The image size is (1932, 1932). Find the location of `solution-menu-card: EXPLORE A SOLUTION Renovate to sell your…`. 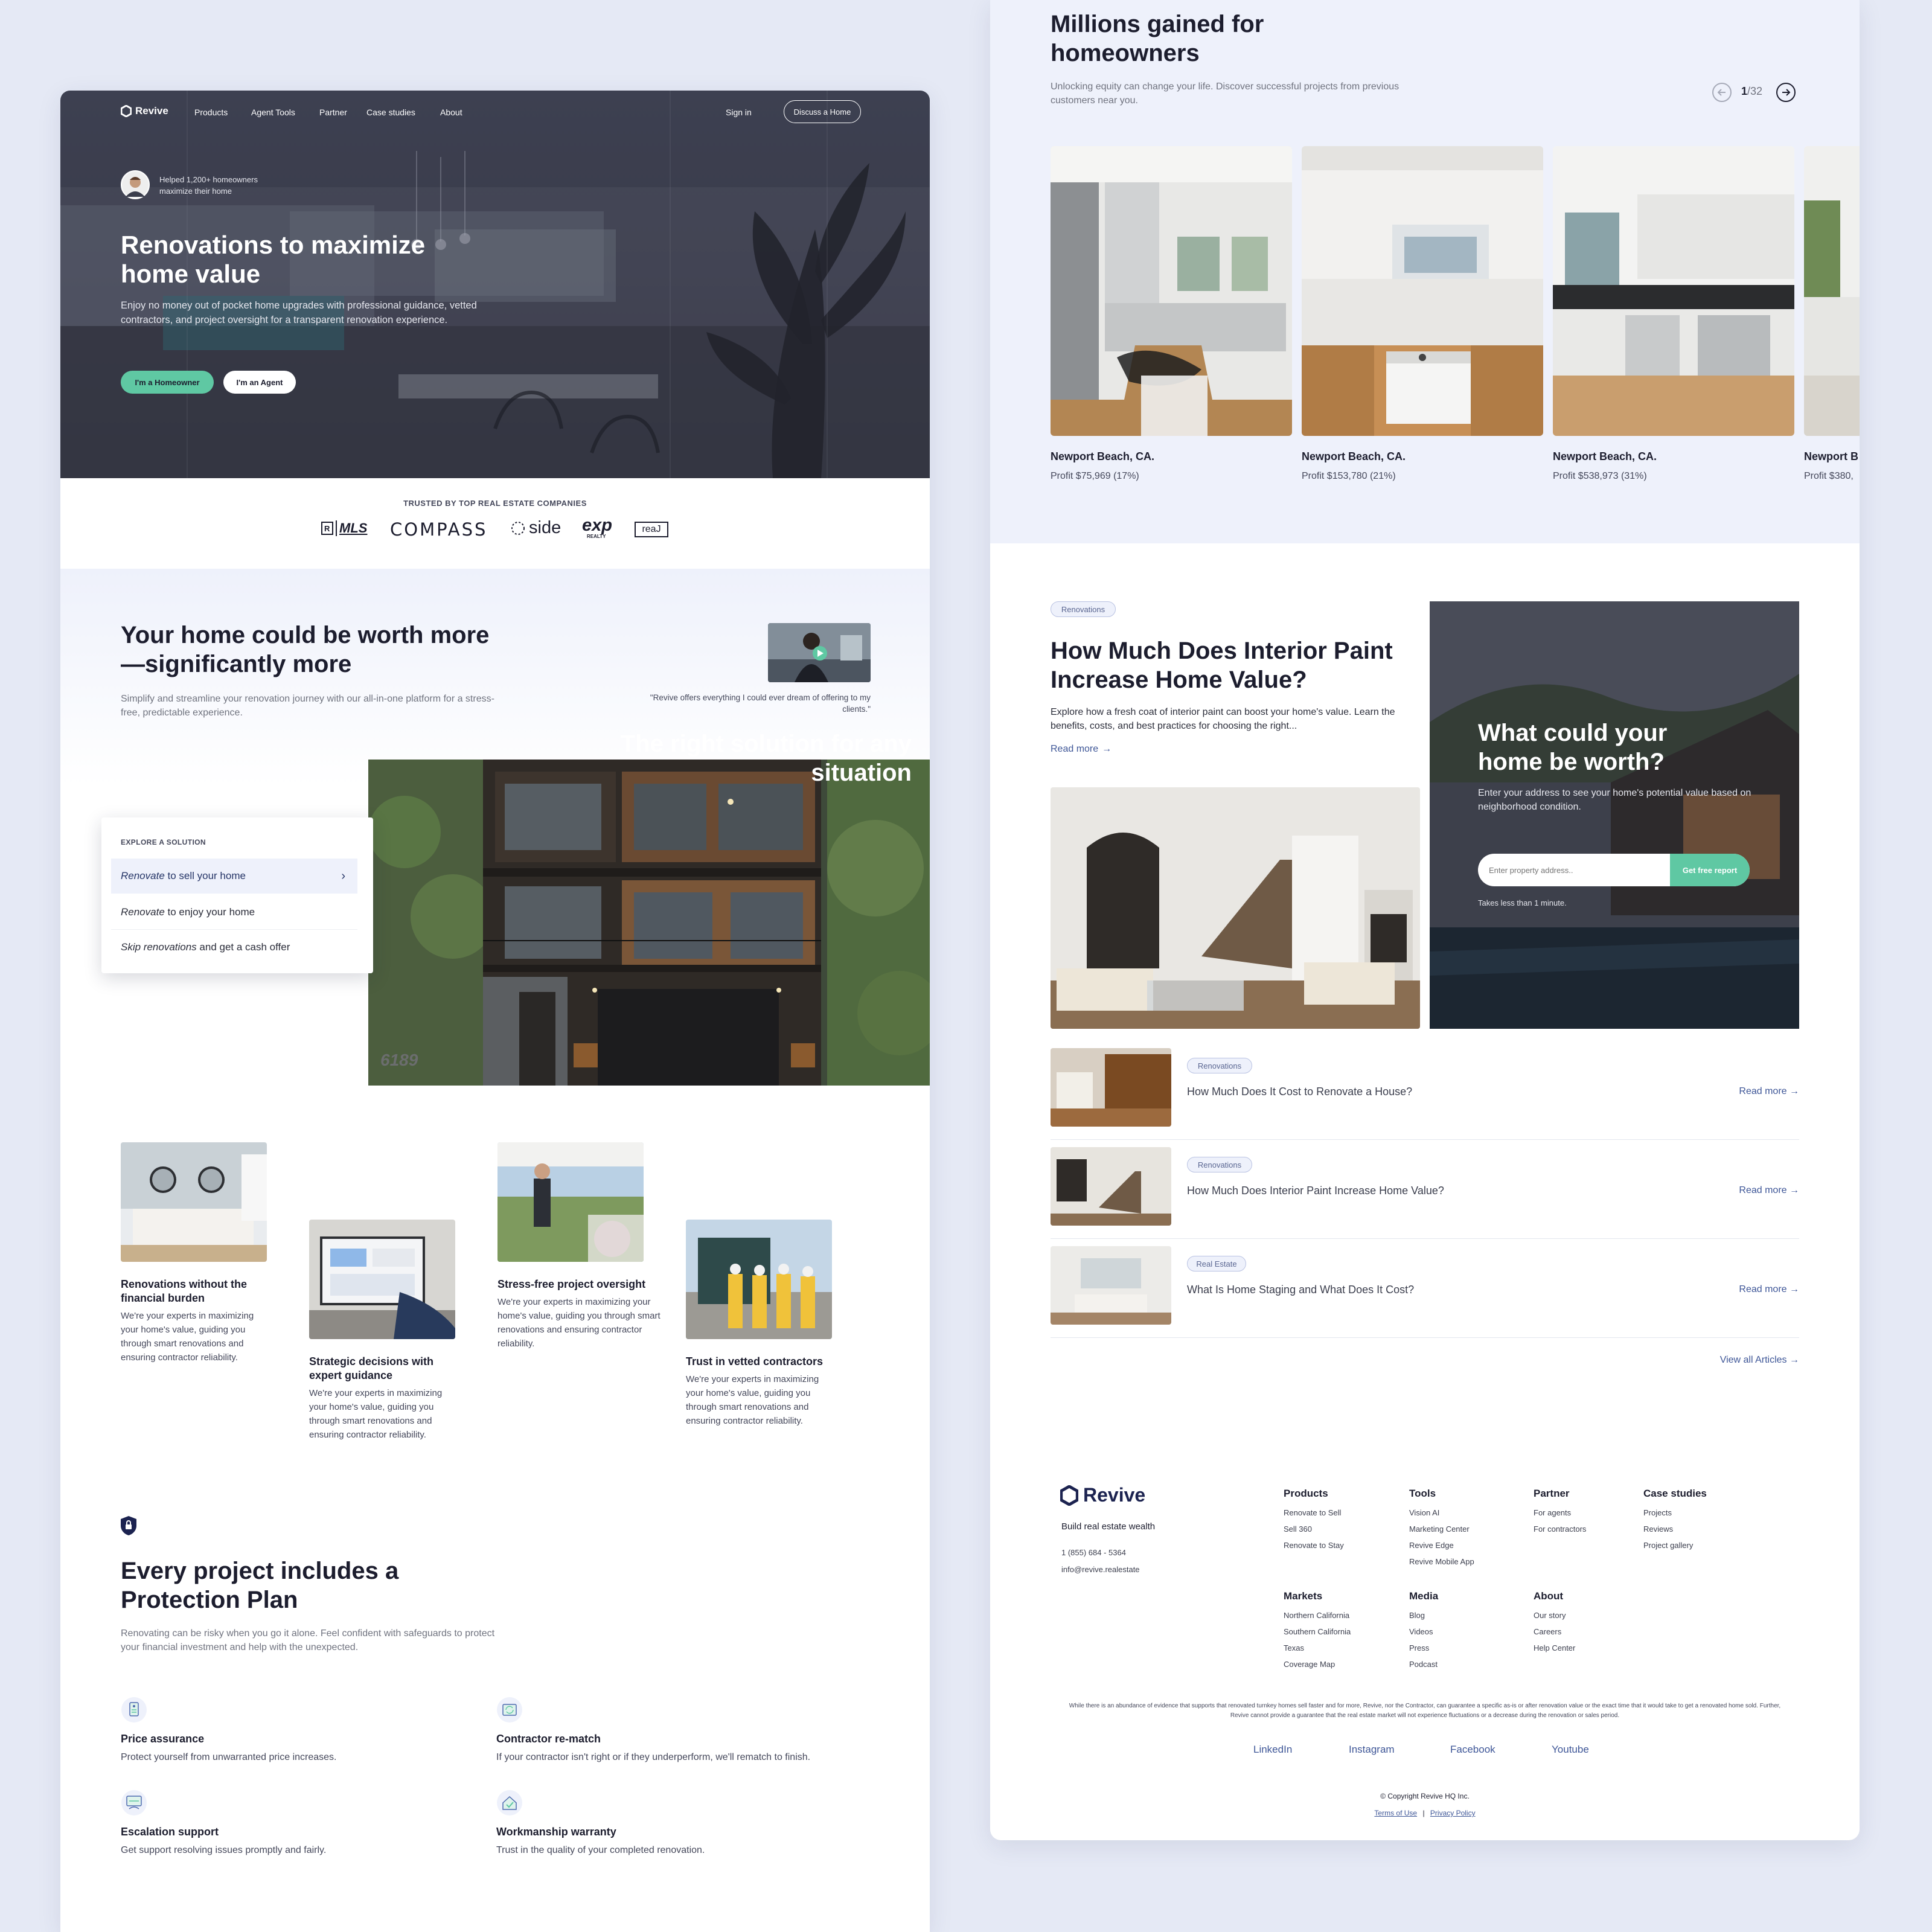

solution-menu-card: EXPLORE A SOLUTION Renovate to sell your… is located at coordinates (237, 895).